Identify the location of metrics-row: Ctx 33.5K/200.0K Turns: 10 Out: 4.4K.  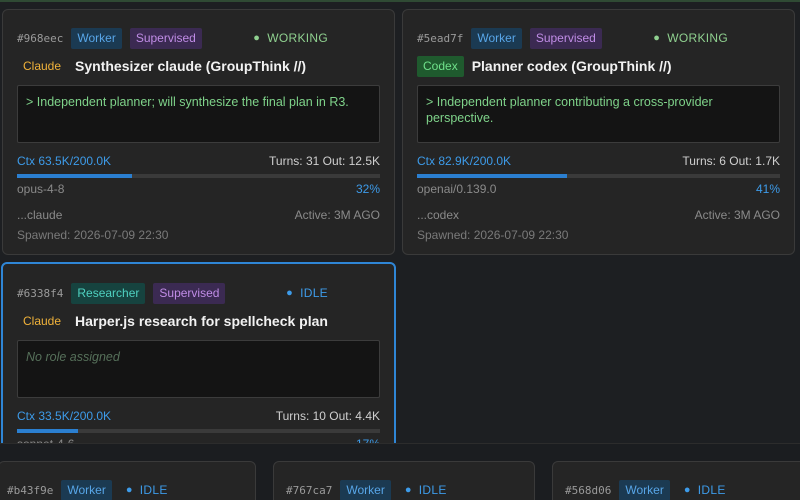
(198, 416).